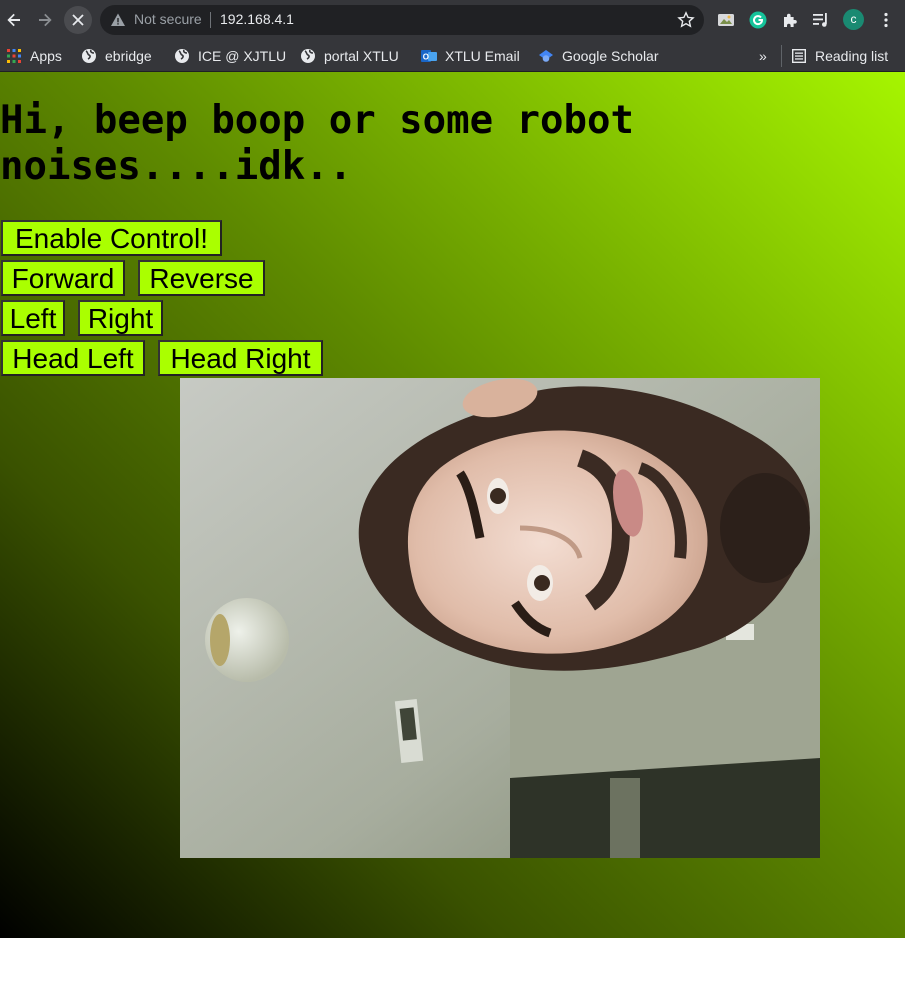  I want to click on browser-toolbar: Not secure 192.168.4.1 c, so click(452, 20).